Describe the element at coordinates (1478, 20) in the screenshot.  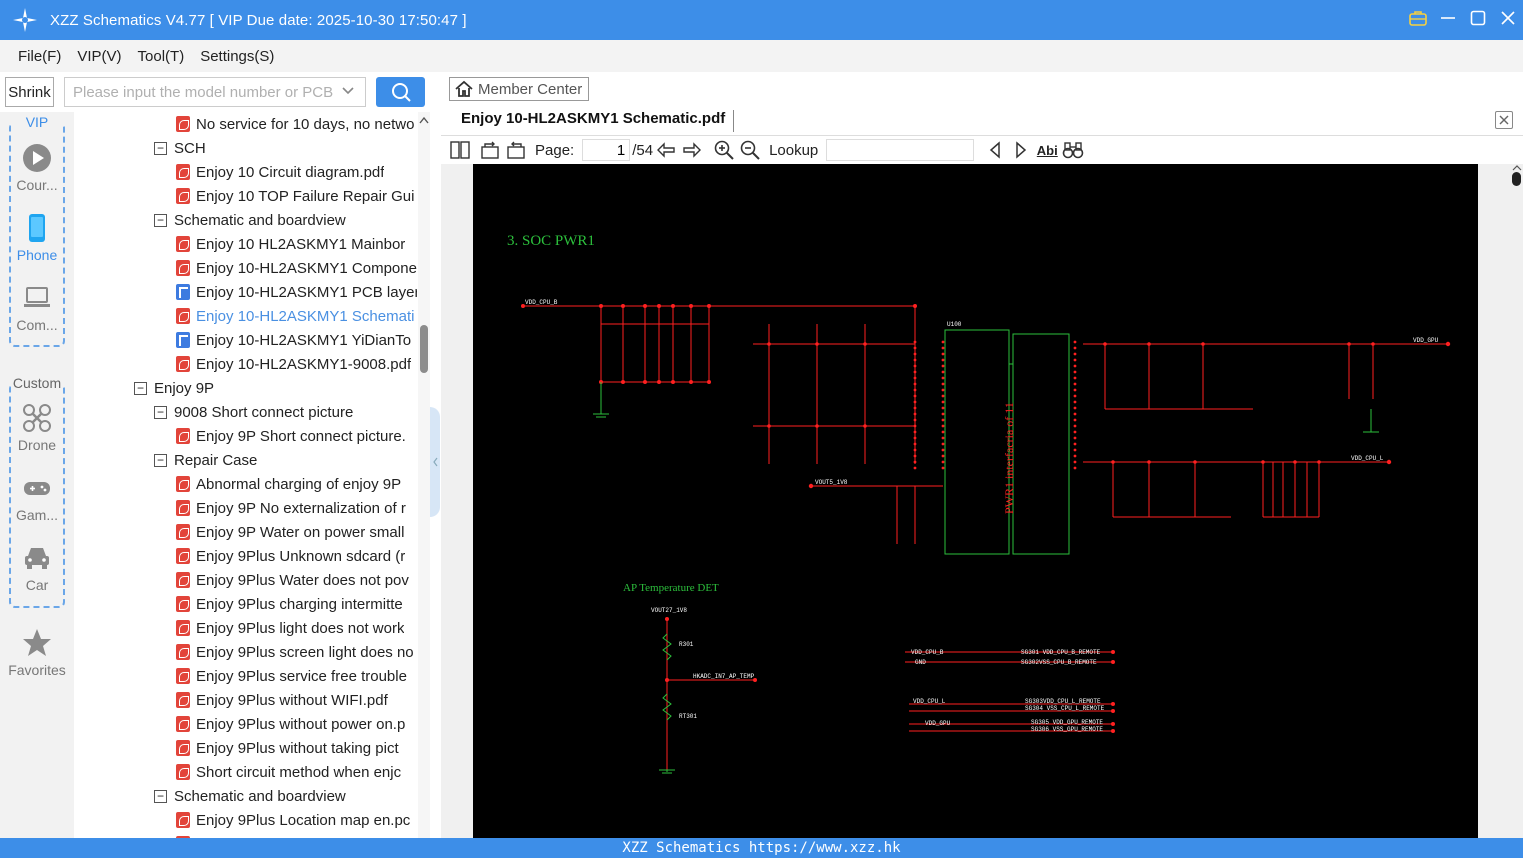
I see `maximize-button` at that location.